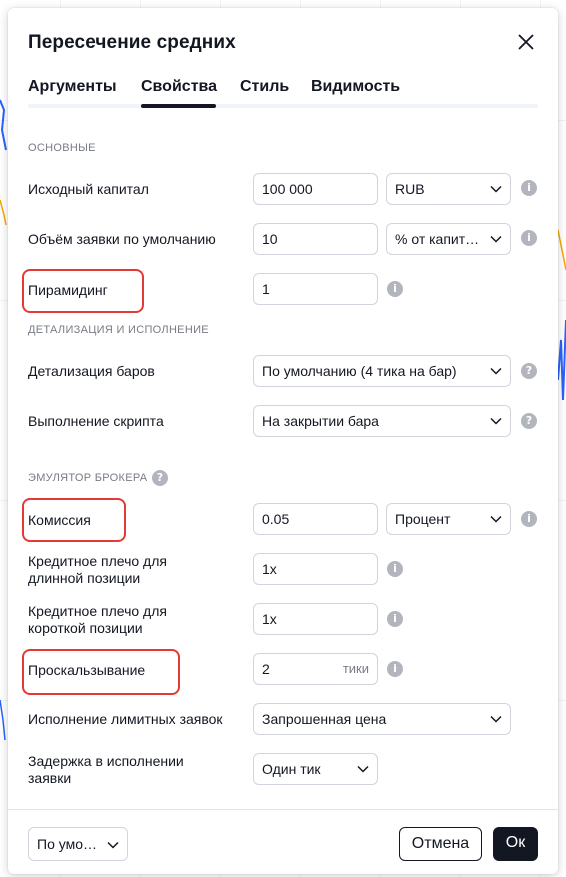 The image size is (566, 877). I want to click on currency-select-value: RUB, so click(410, 189).